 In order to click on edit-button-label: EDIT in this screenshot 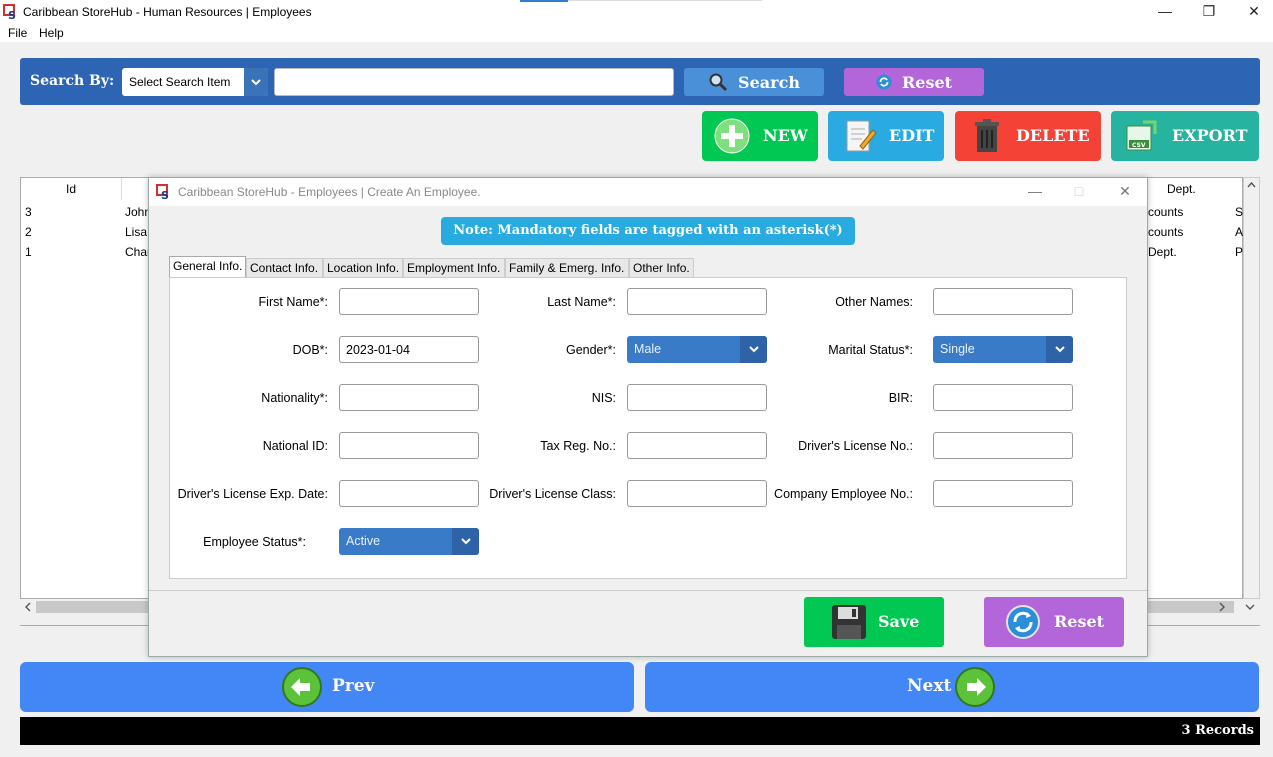, I will do `click(912, 135)`.